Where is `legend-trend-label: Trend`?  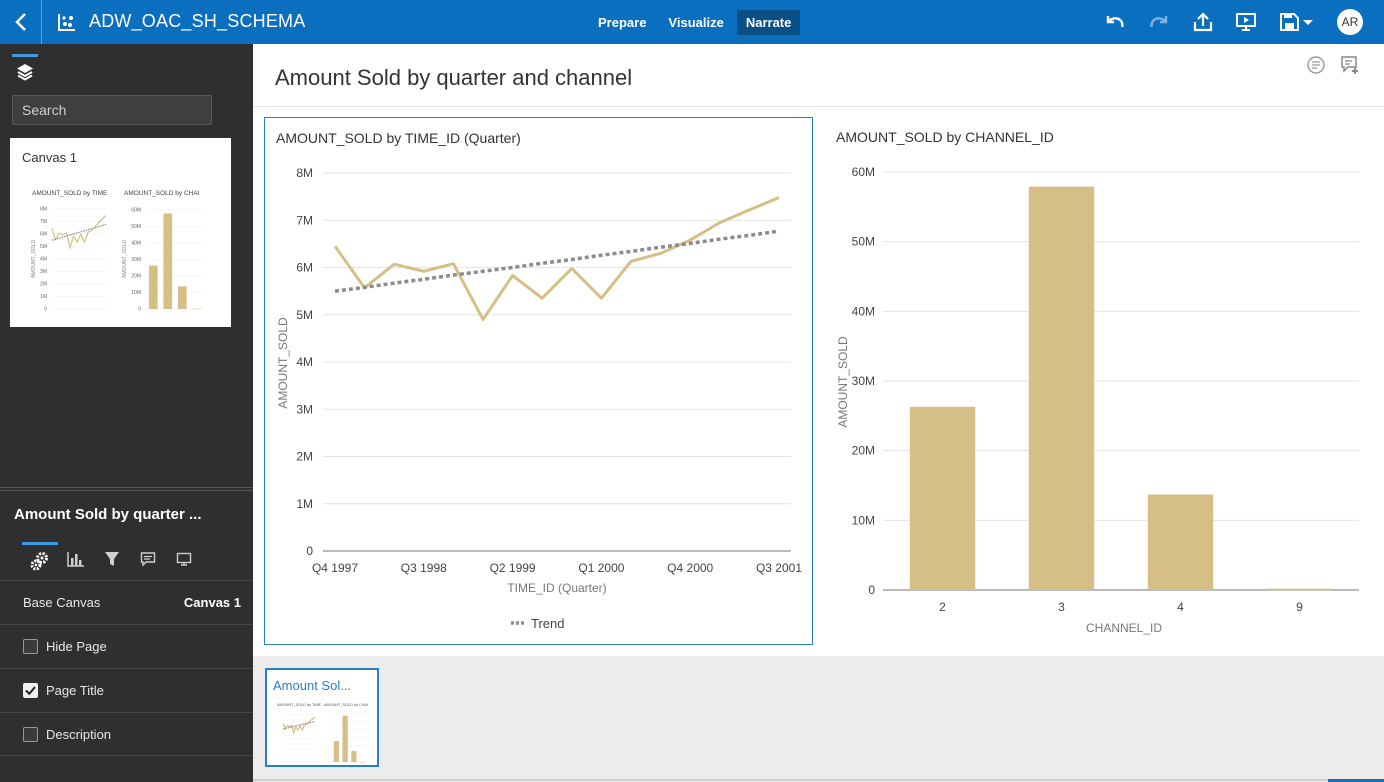
legend-trend-label: Trend is located at coordinates (547, 623).